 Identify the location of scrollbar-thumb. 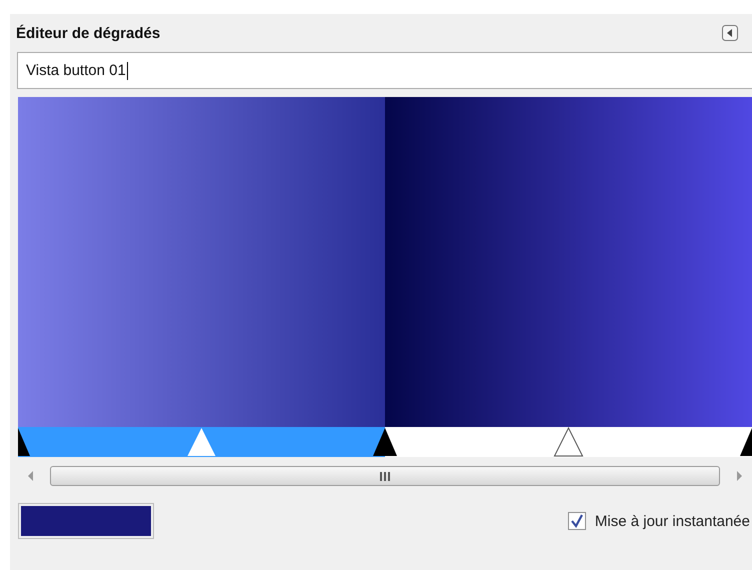
(385, 476).